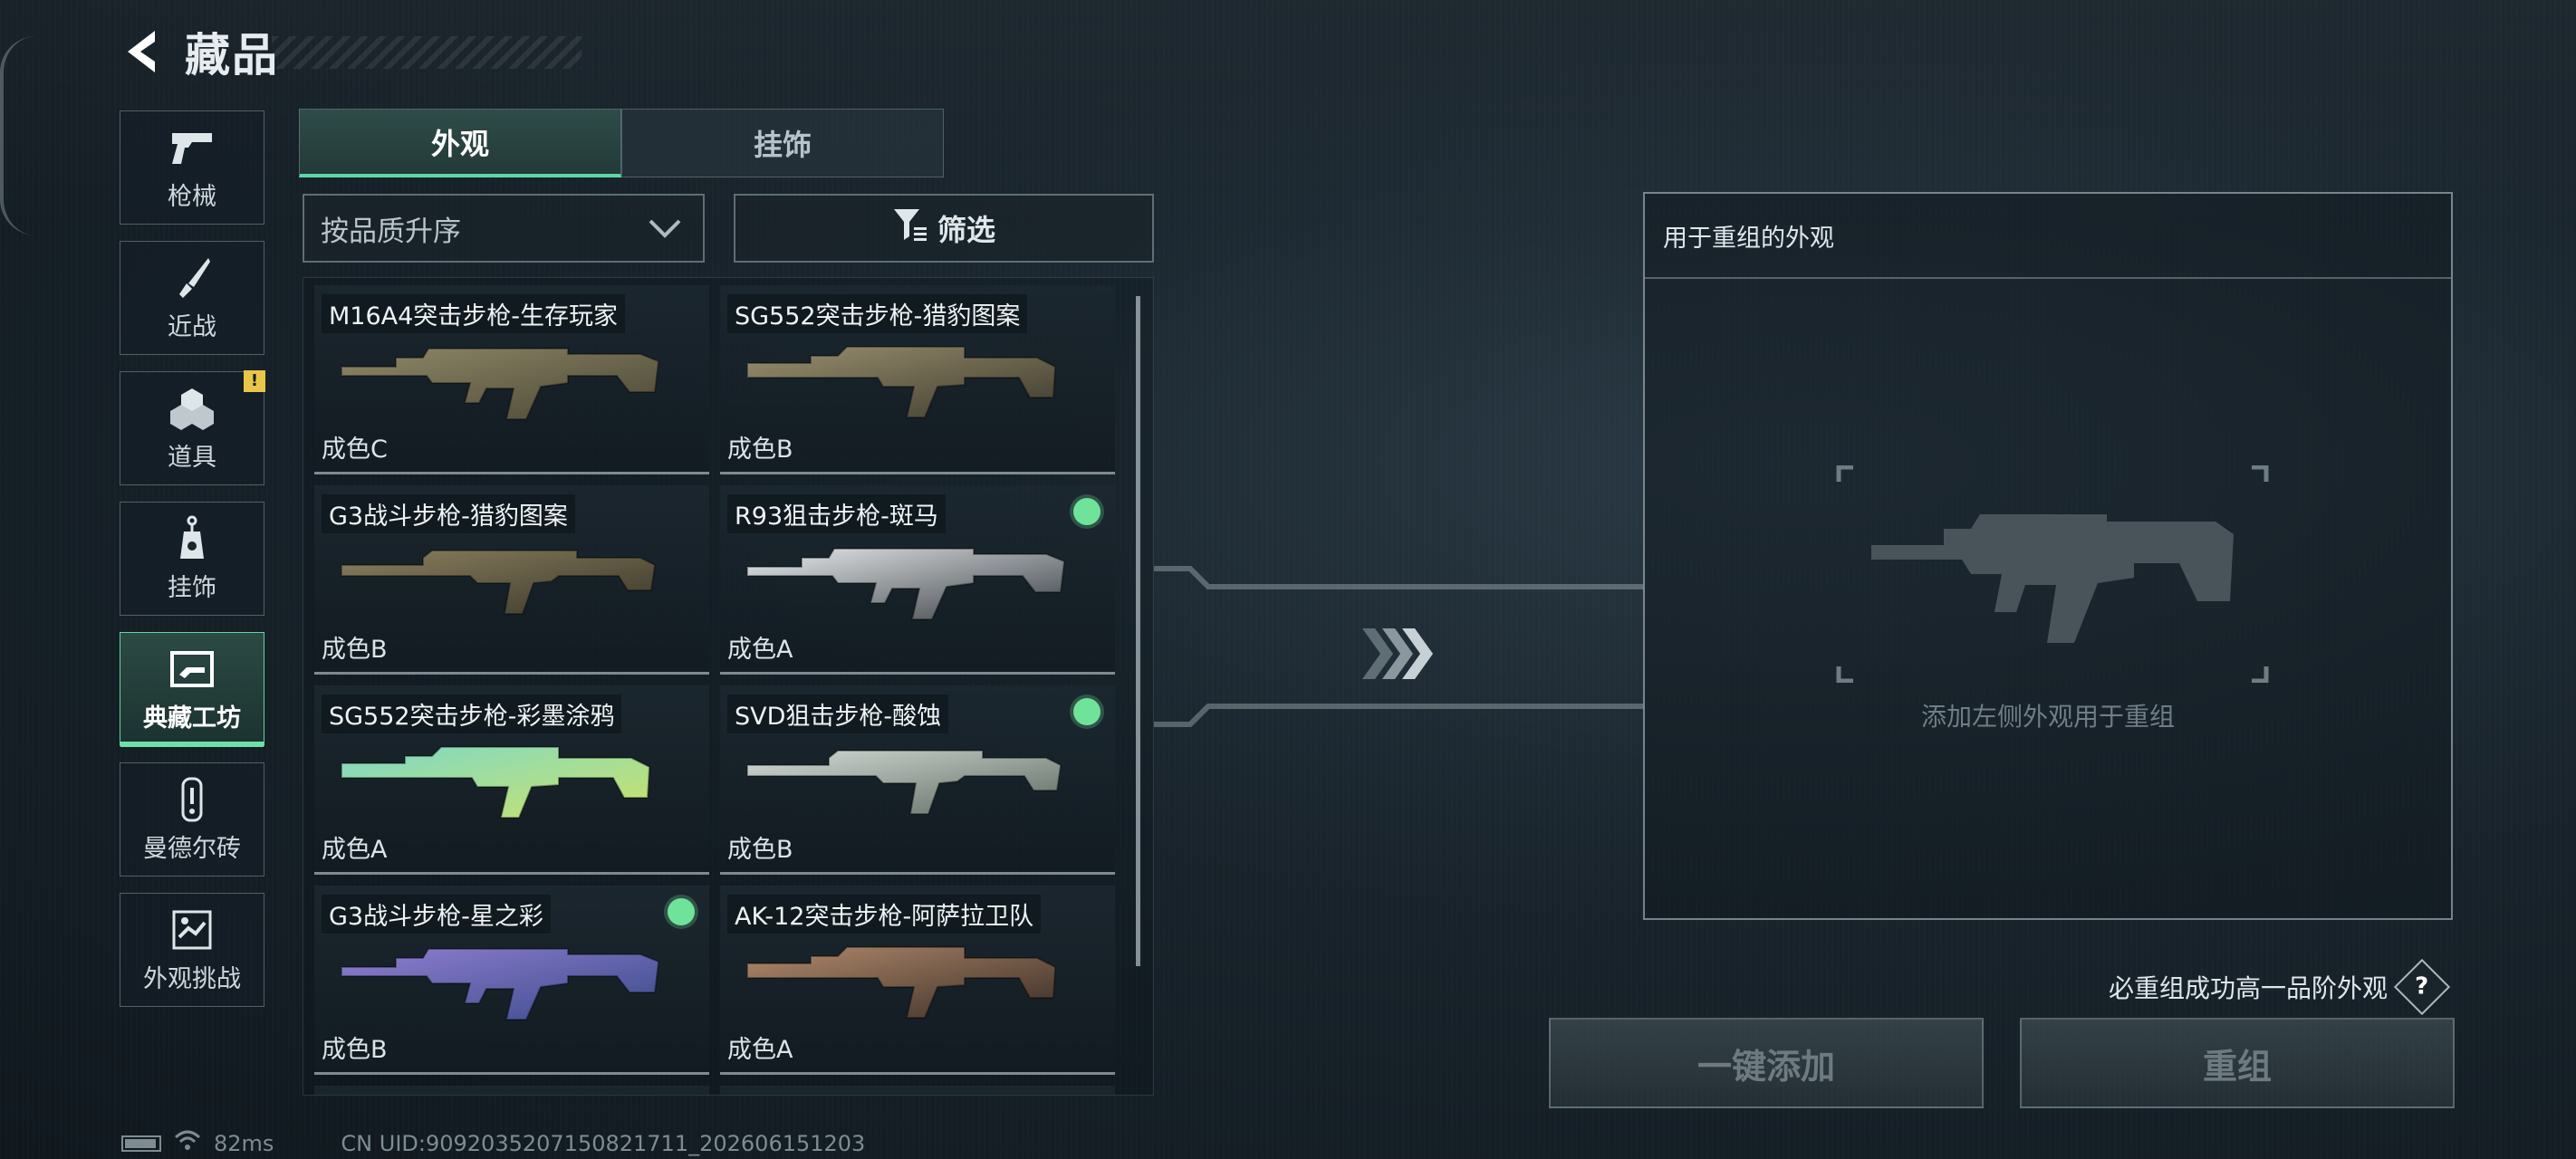 Image resolution: width=2576 pixels, height=1159 pixels. I want to click on back-arrow-icon, so click(140, 51).